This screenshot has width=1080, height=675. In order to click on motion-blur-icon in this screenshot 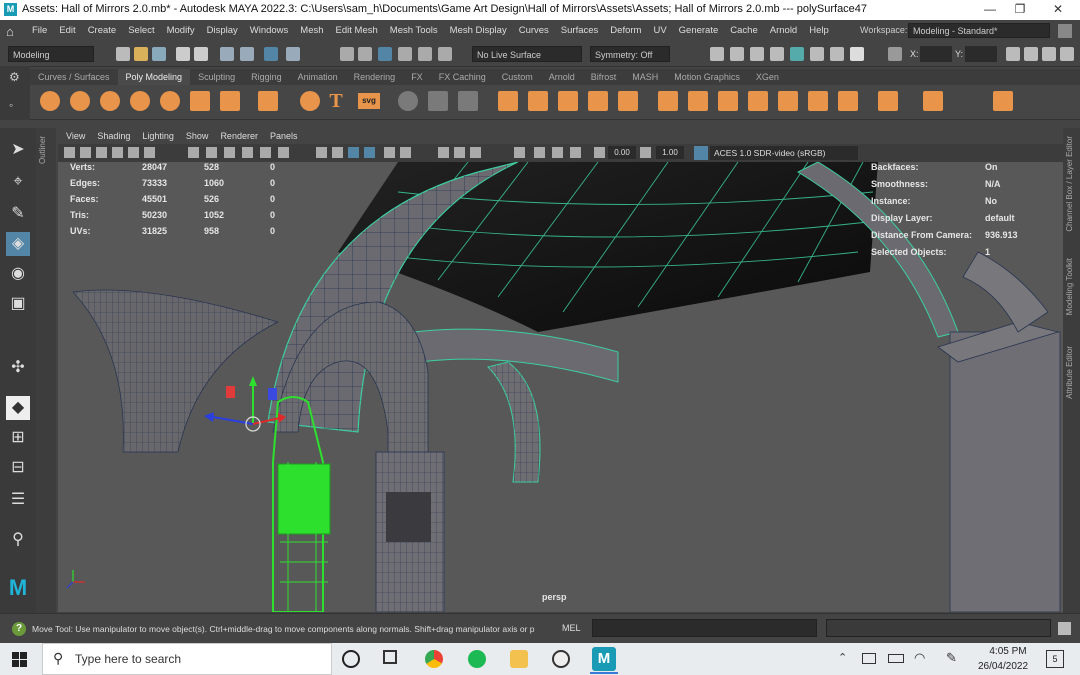, I will do `click(459, 152)`.